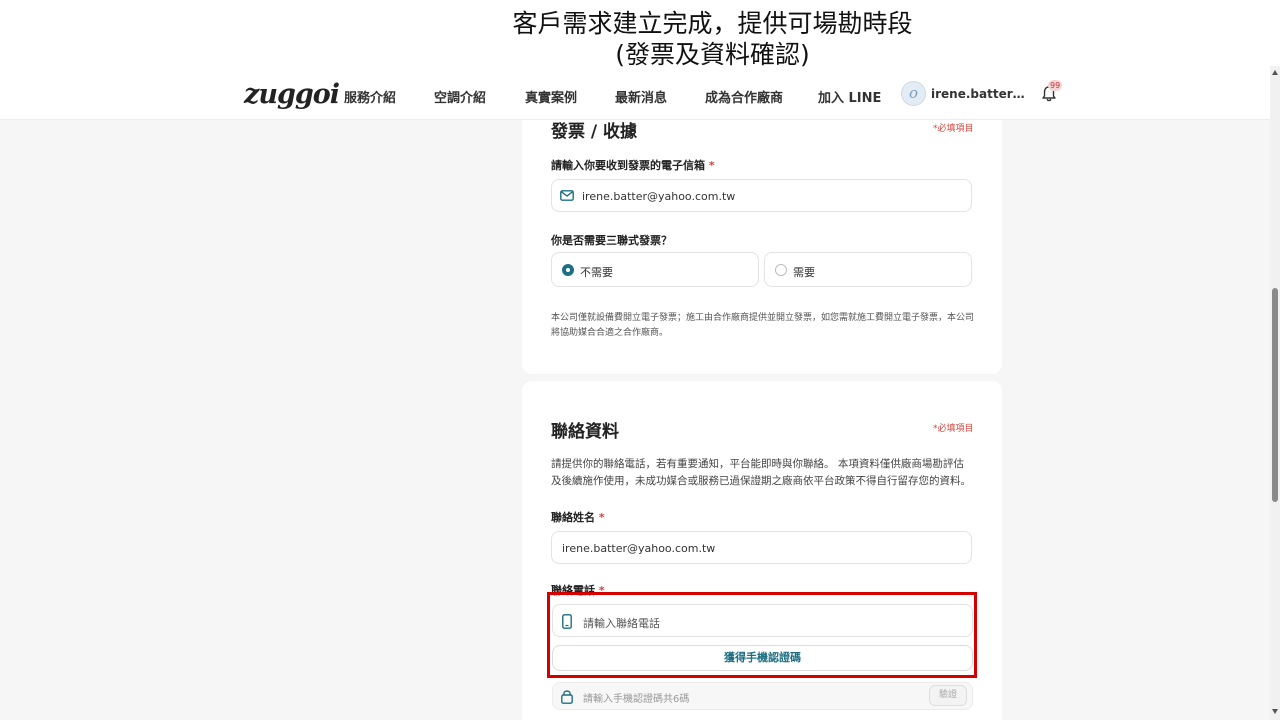  Describe the element at coordinates (913, 93) in the screenshot. I see `avatar: o` at that location.